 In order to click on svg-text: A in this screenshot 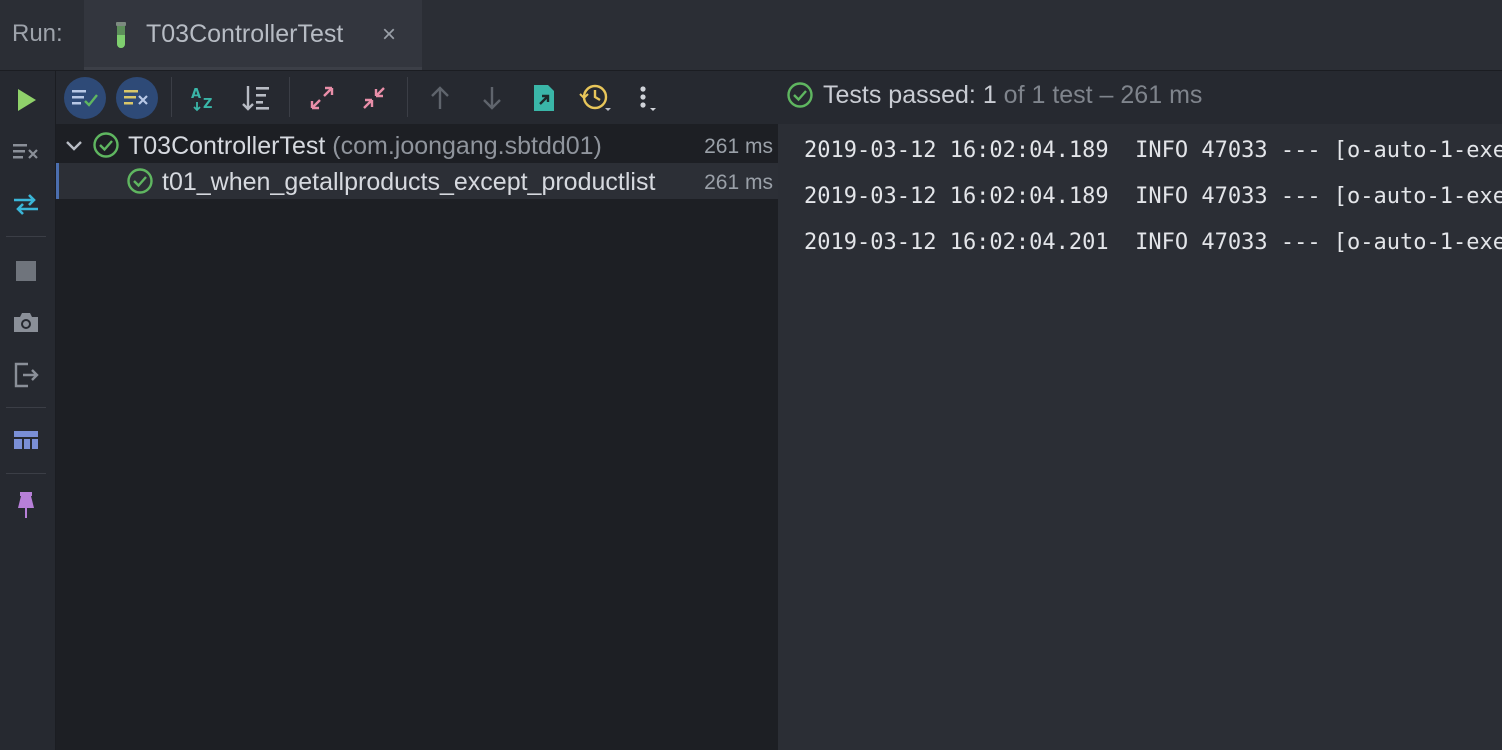, I will do `click(196, 94)`.